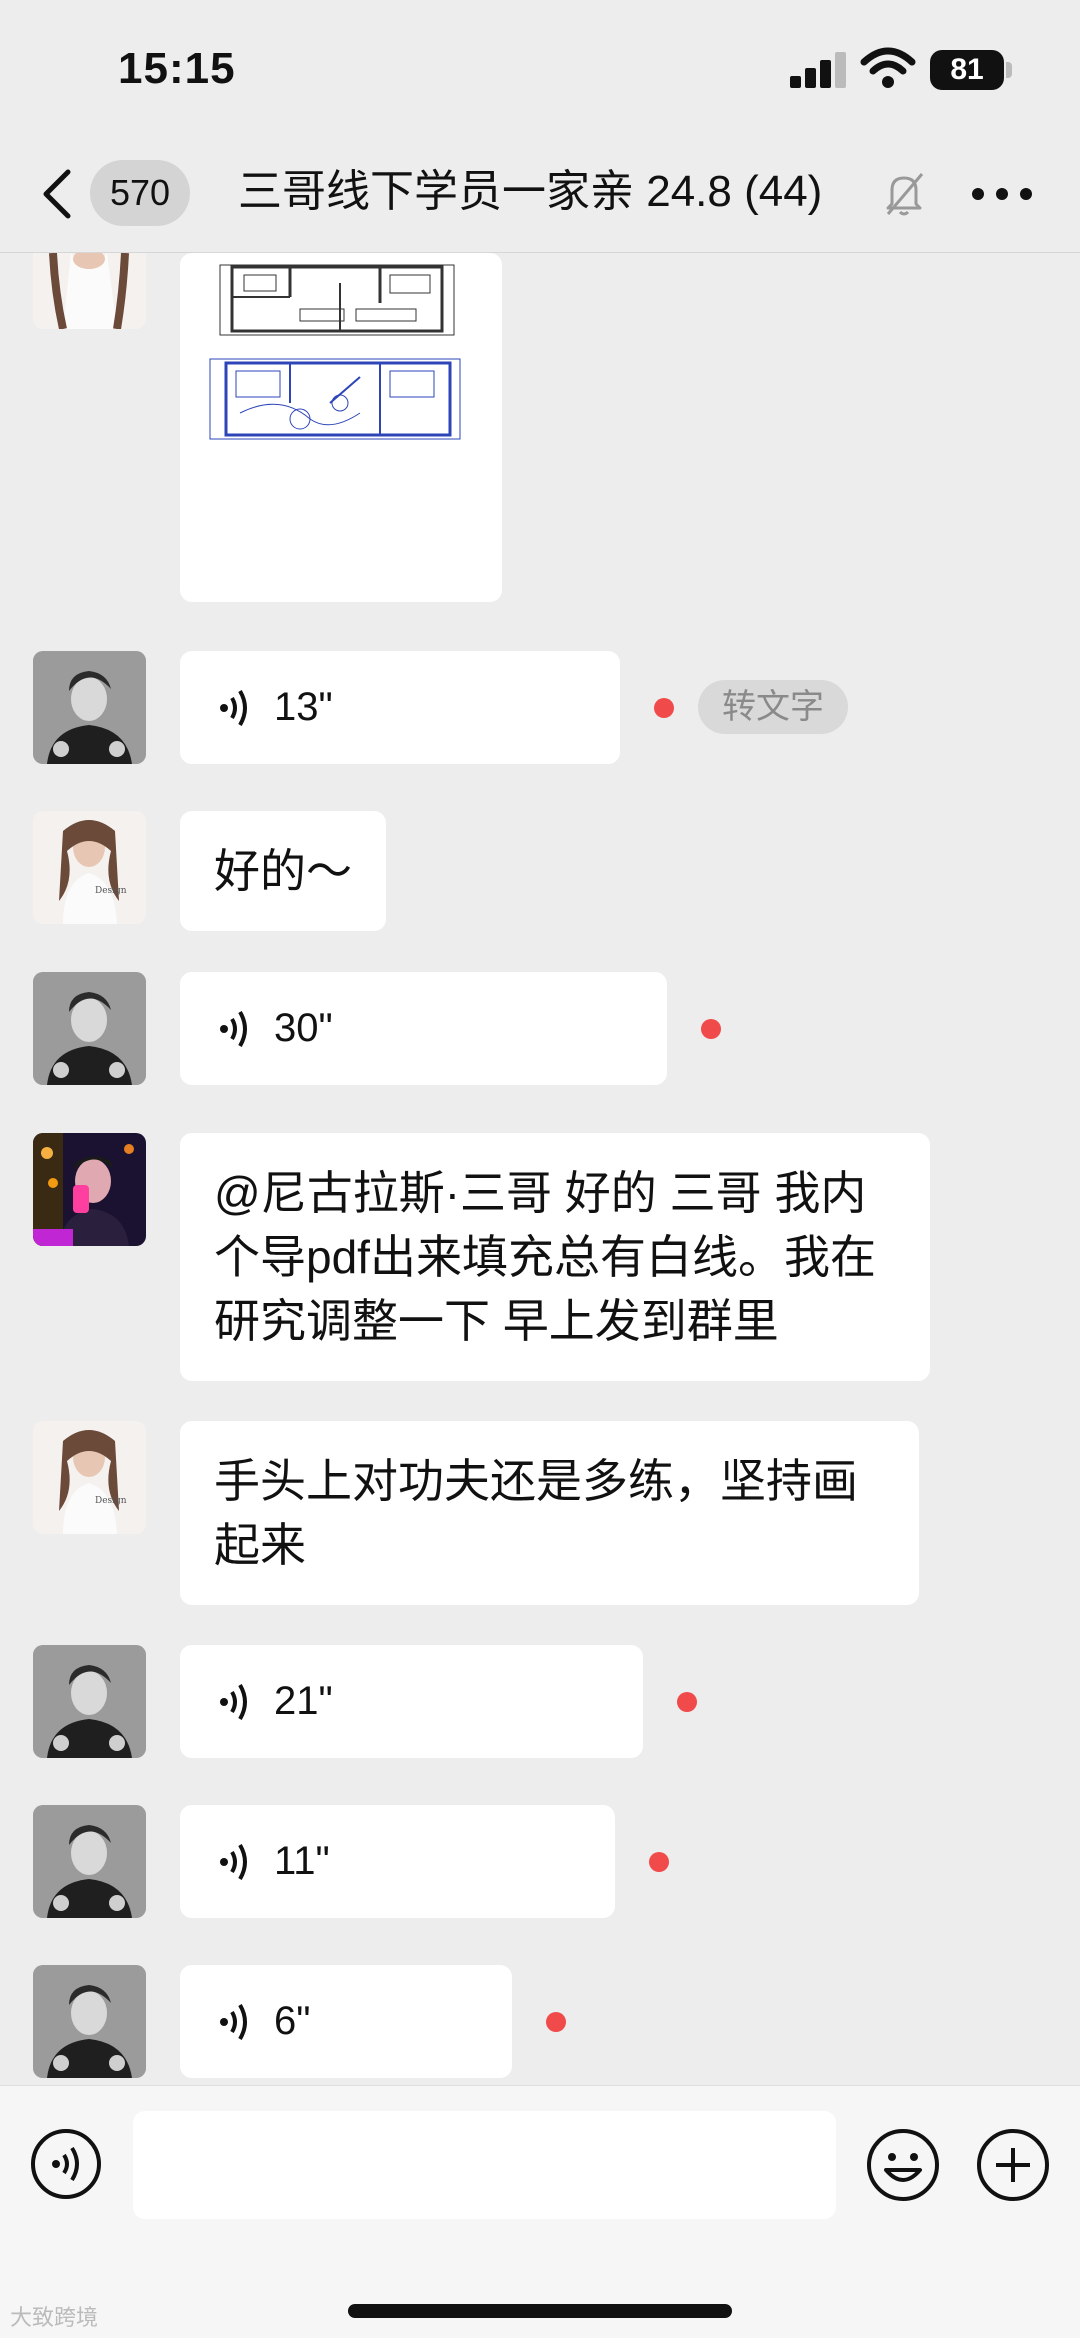 This screenshot has width=1080, height=2338. What do you see at coordinates (140, 193) in the screenshot?
I see `unread-count-badge: 570` at bounding box center [140, 193].